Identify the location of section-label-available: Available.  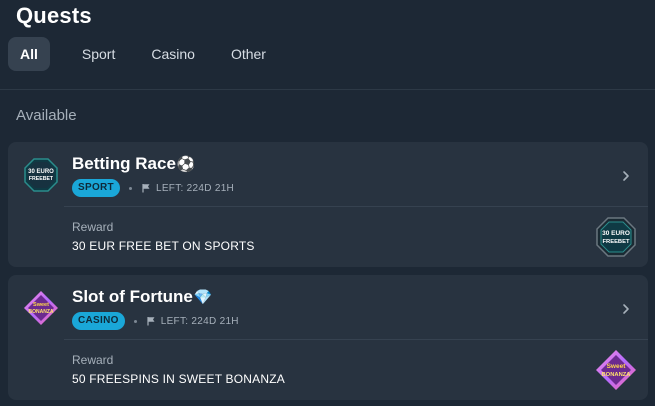
(46, 115).